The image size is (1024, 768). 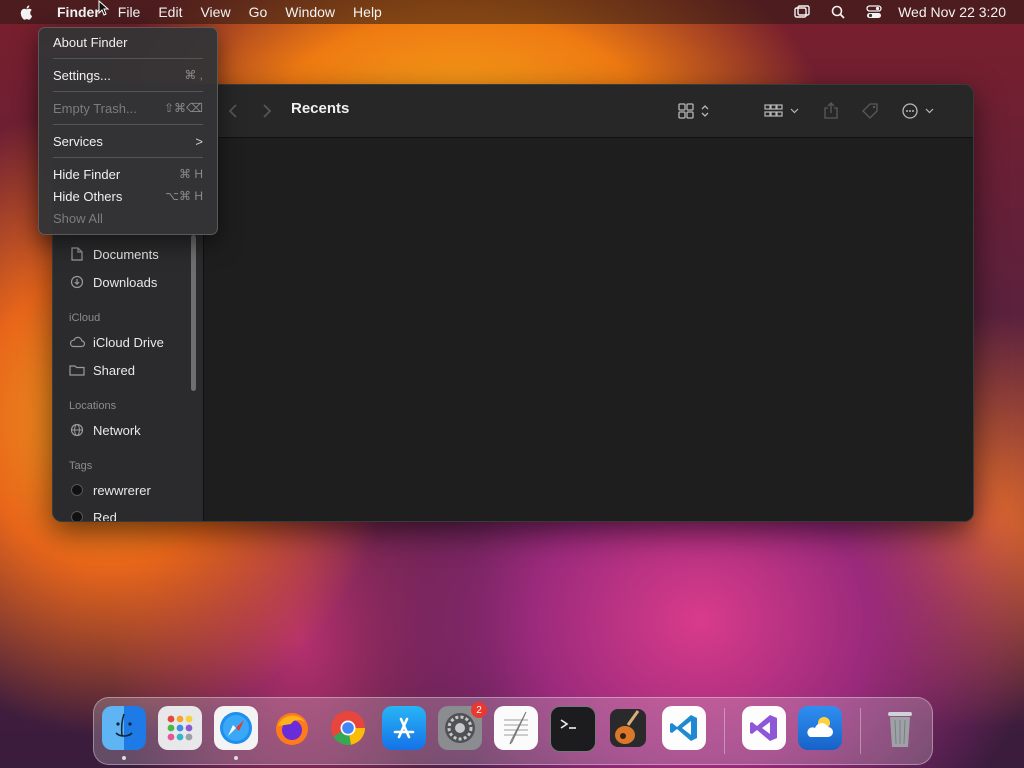 What do you see at coordinates (588, 111) in the screenshot?
I see `finder-toolbar: Recents` at bounding box center [588, 111].